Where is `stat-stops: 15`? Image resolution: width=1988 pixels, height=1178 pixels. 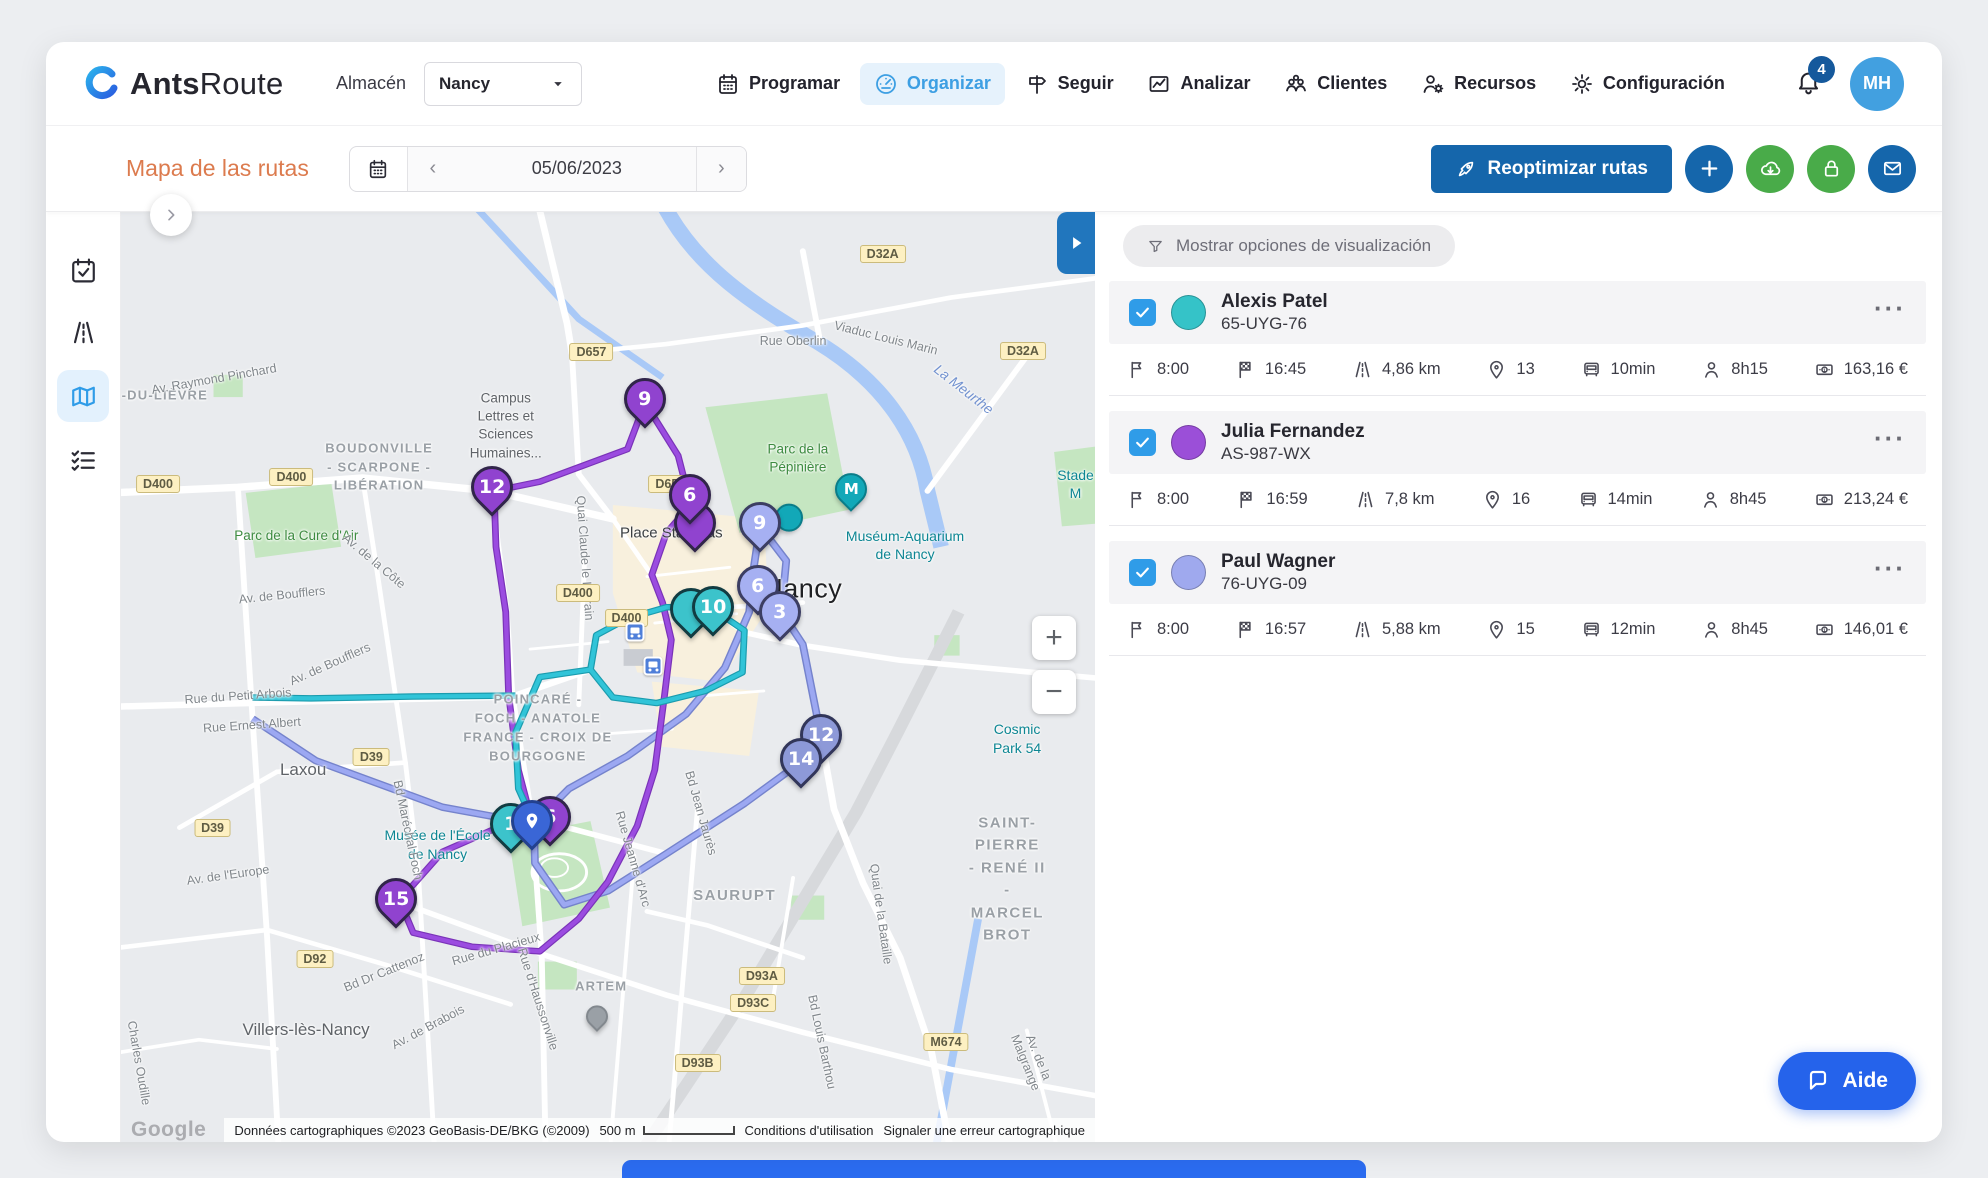 stat-stops: 15 is located at coordinates (1510, 629).